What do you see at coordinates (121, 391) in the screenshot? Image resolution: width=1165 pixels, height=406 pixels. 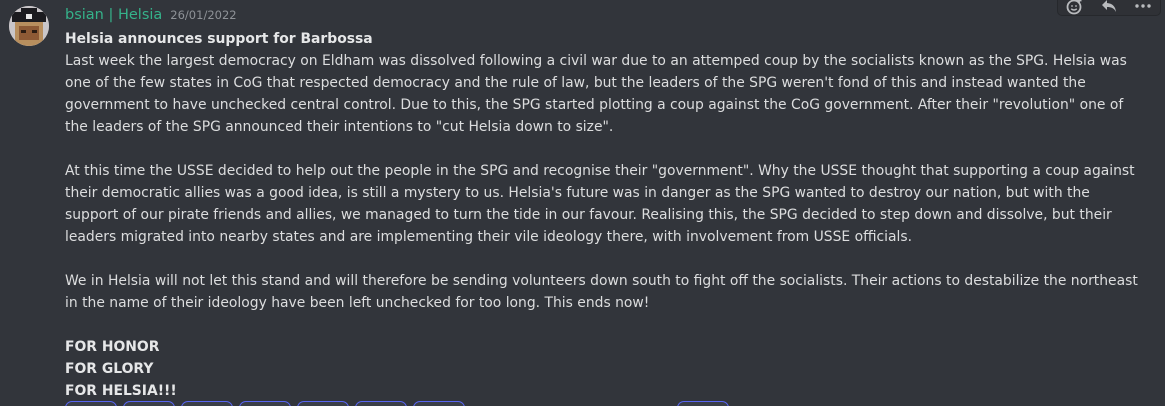 I see `closing-line: FOR HELSIA!!!` at bounding box center [121, 391].